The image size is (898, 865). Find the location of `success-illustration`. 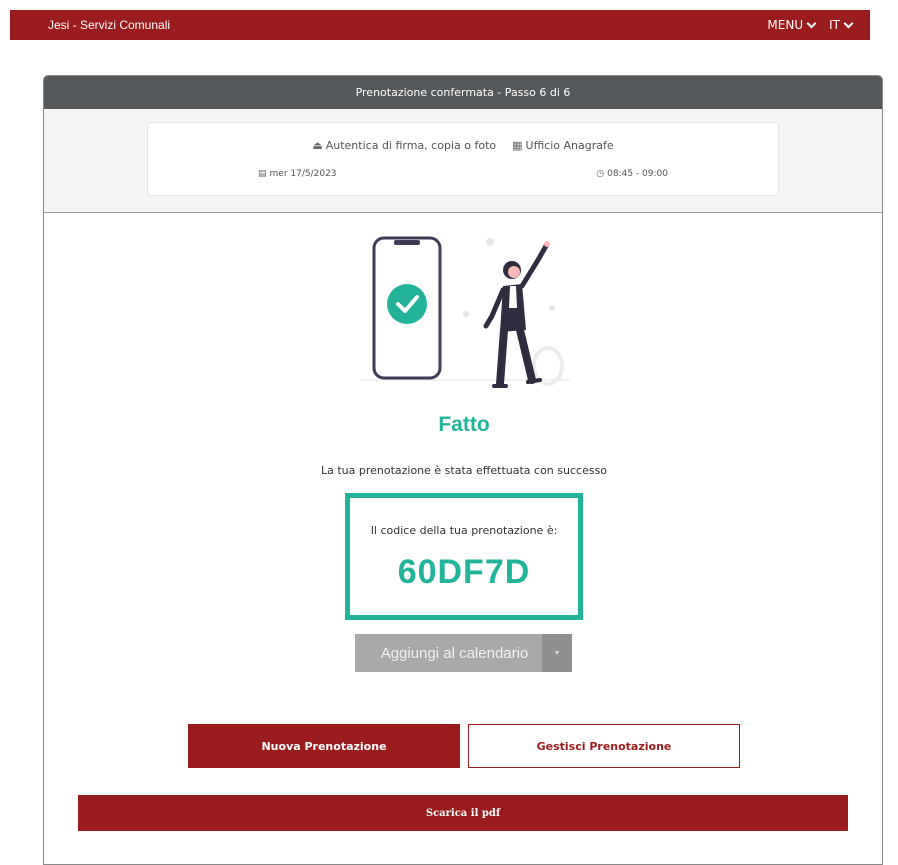

success-illustration is located at coordinates (465, 312).